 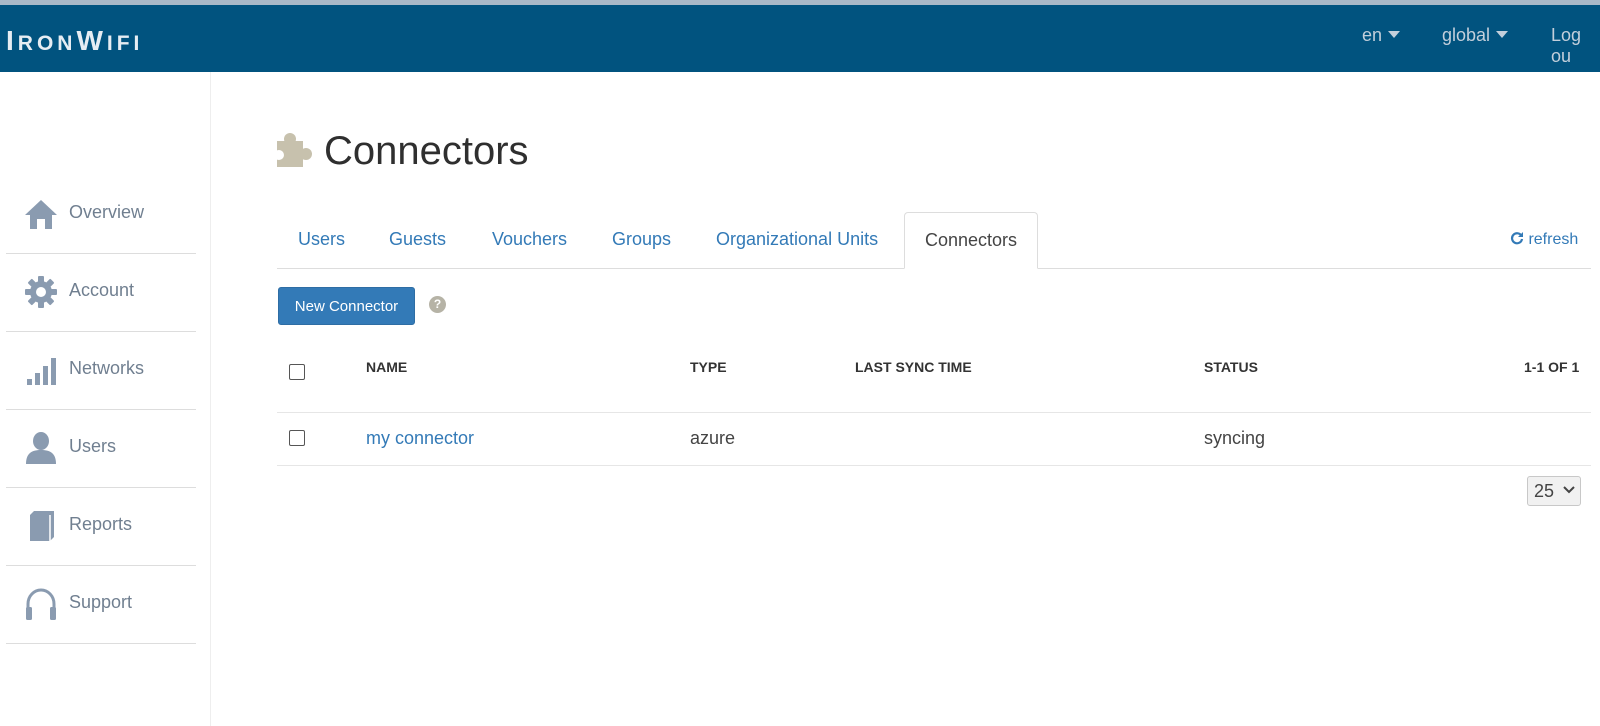 What do you see at coordinates (529, 240) in the screenshot?
I see `tab-vouchers: Vouchers` at bounding box center [529, 240].